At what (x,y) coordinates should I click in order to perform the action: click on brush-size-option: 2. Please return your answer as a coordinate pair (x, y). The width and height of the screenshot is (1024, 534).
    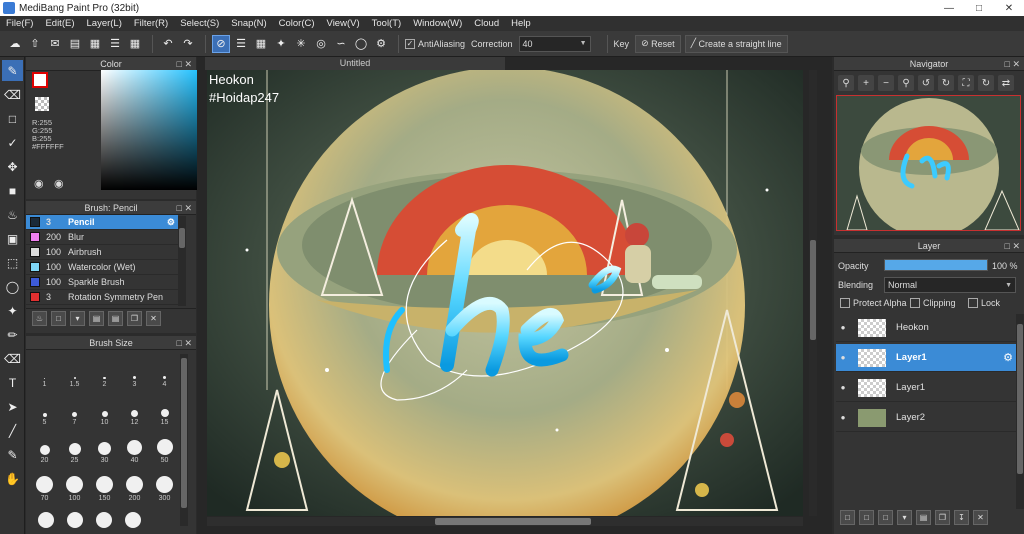
    Looking at the image, I should click on (104, 371).